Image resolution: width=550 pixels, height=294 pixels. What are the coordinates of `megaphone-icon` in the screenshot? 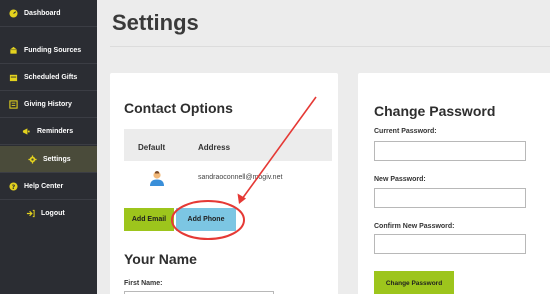 It's located at (26, 131).